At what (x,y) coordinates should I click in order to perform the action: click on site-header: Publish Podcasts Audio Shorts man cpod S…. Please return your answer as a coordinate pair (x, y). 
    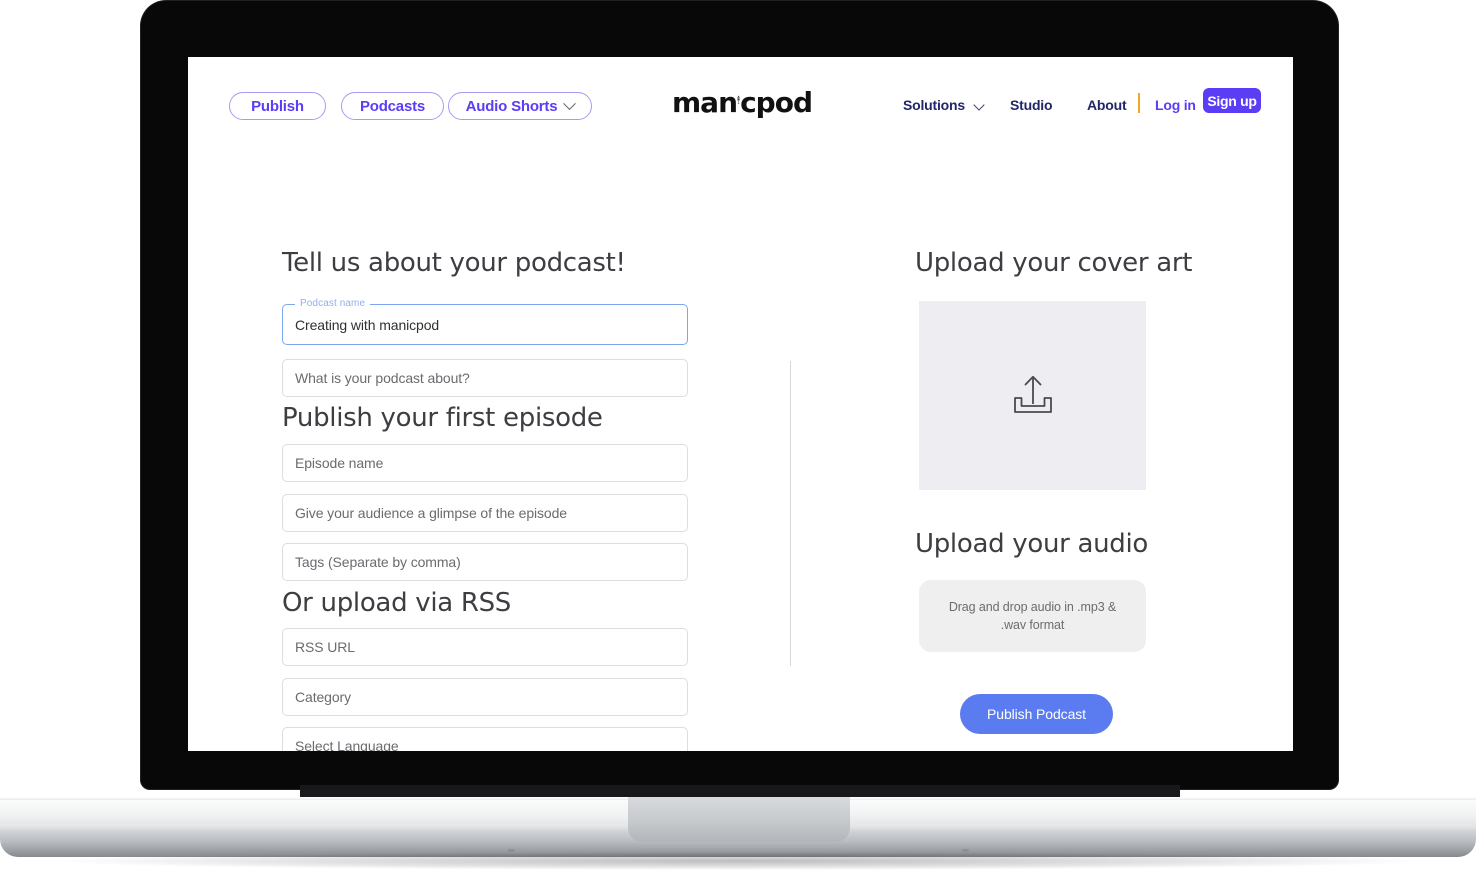
    Looking at the image, I should click on (740, 103).